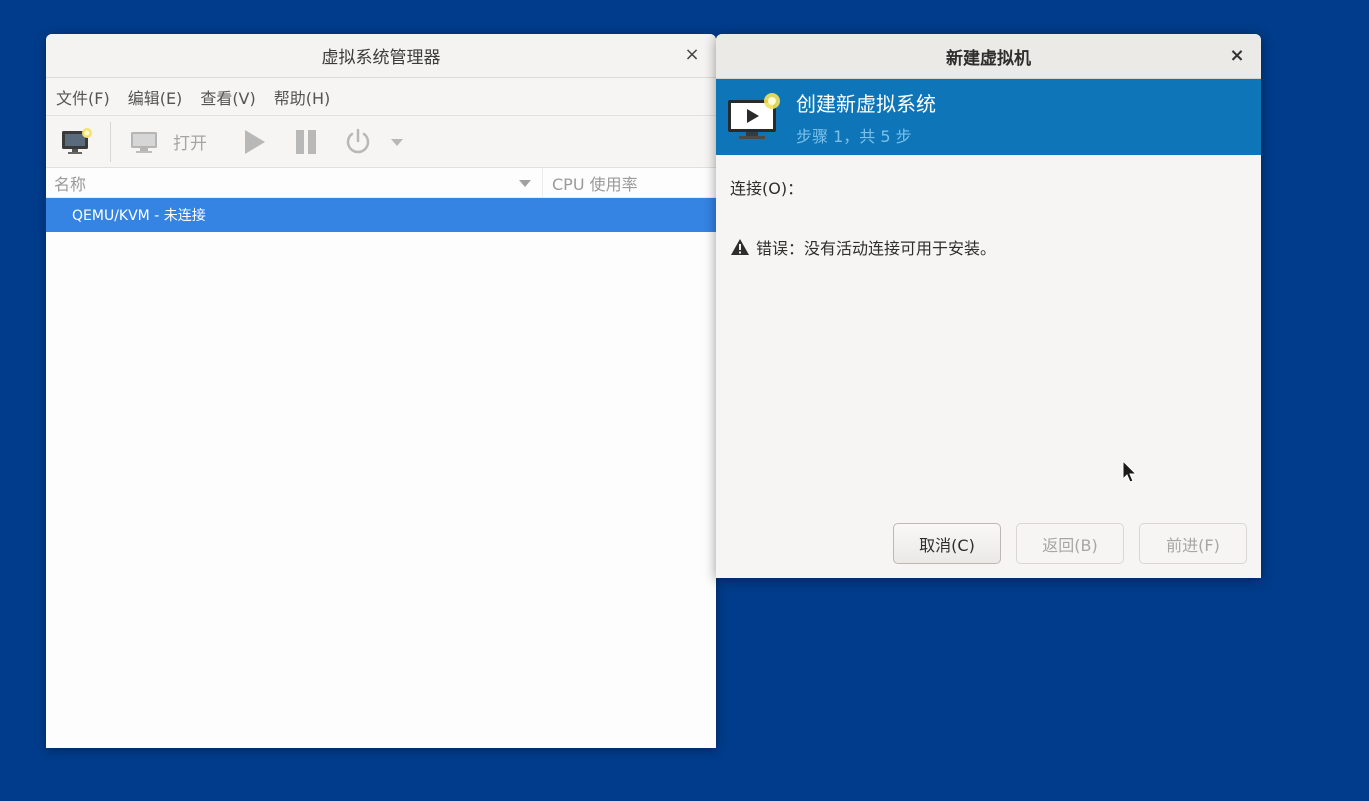 This screenshot has height=801, width=1369. What do you see at coordinates (302, 97) in the screenshot?
I see `menu-help: 帮助(H)` at bounding box center [302, 97].